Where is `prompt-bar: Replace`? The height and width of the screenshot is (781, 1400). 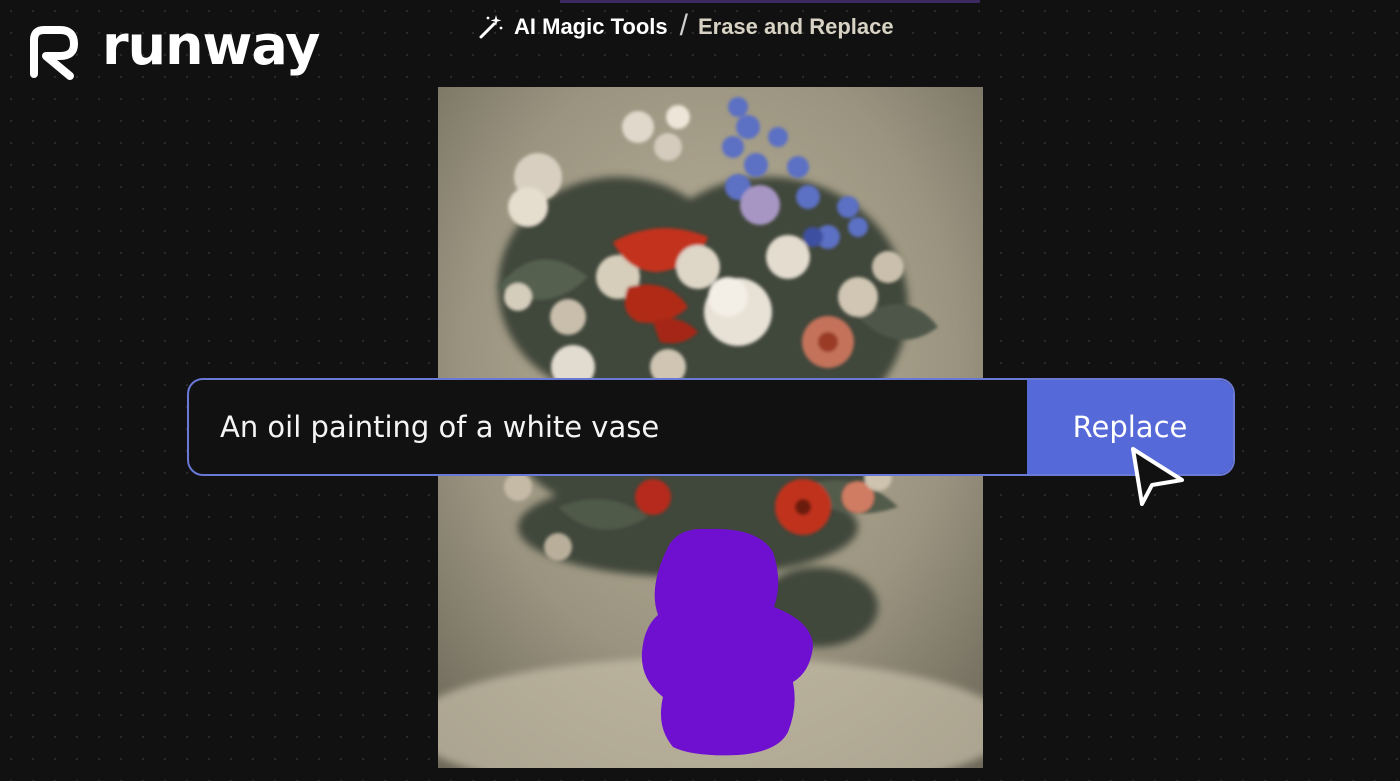 prompt-bar: Replace is located at coordinates (711, 427).